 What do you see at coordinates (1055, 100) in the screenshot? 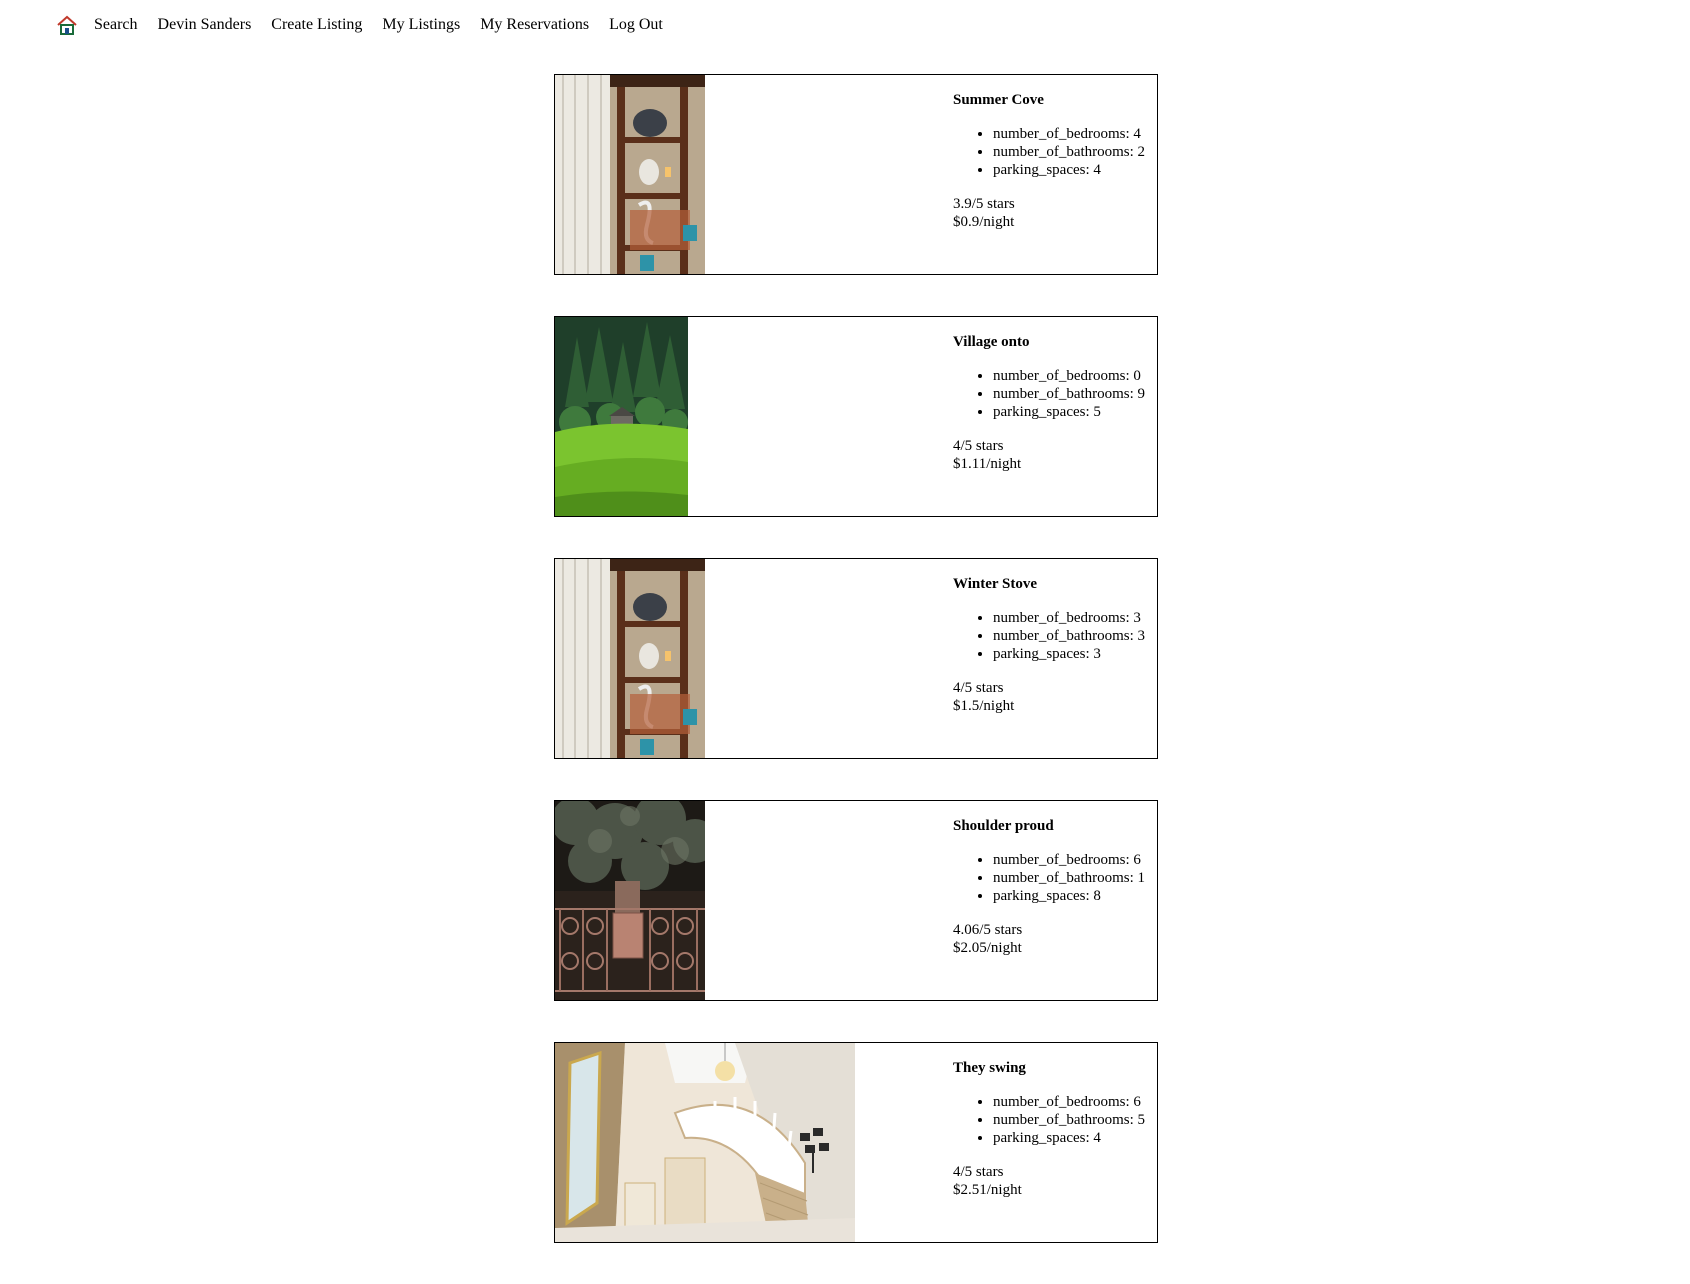
I see `listing-title: Summer Cove` at bounding box center [1055, 100].